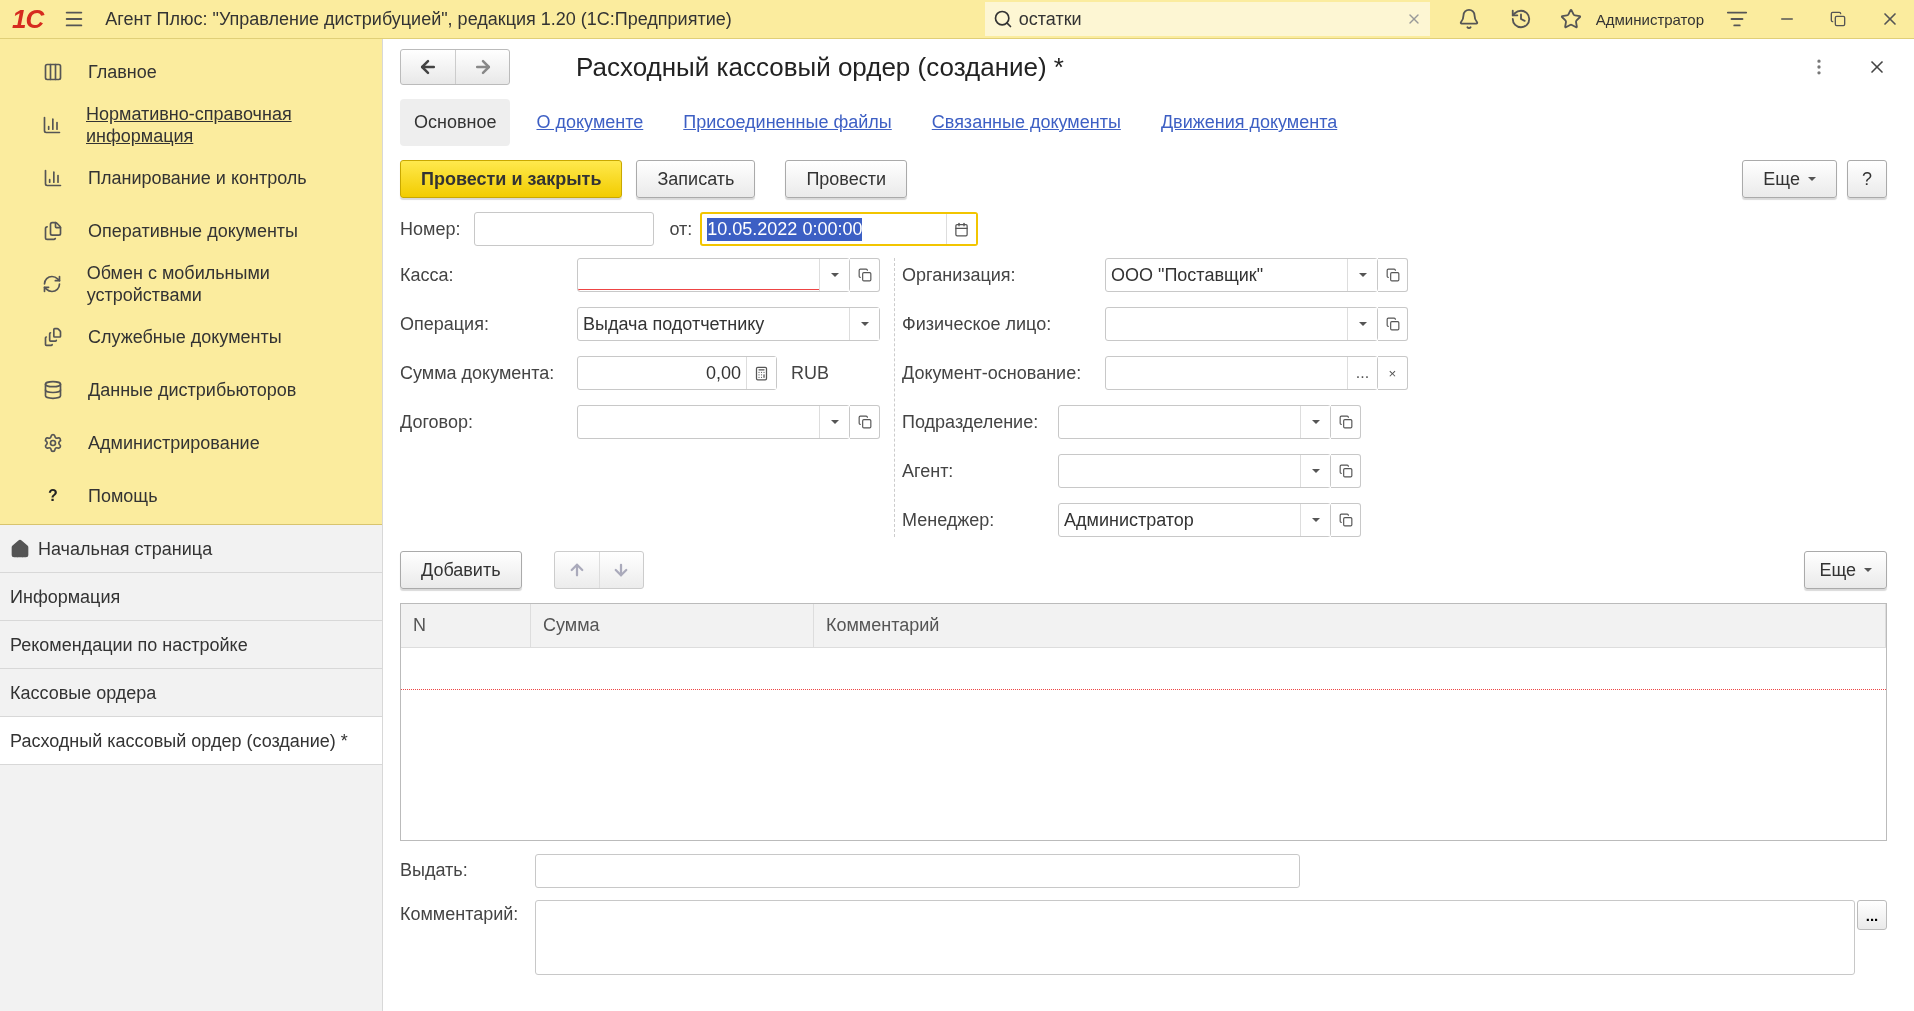  Describe the element at coordinates (672, 625) in the screenshot. I see `column-header: Сумма` at that location.